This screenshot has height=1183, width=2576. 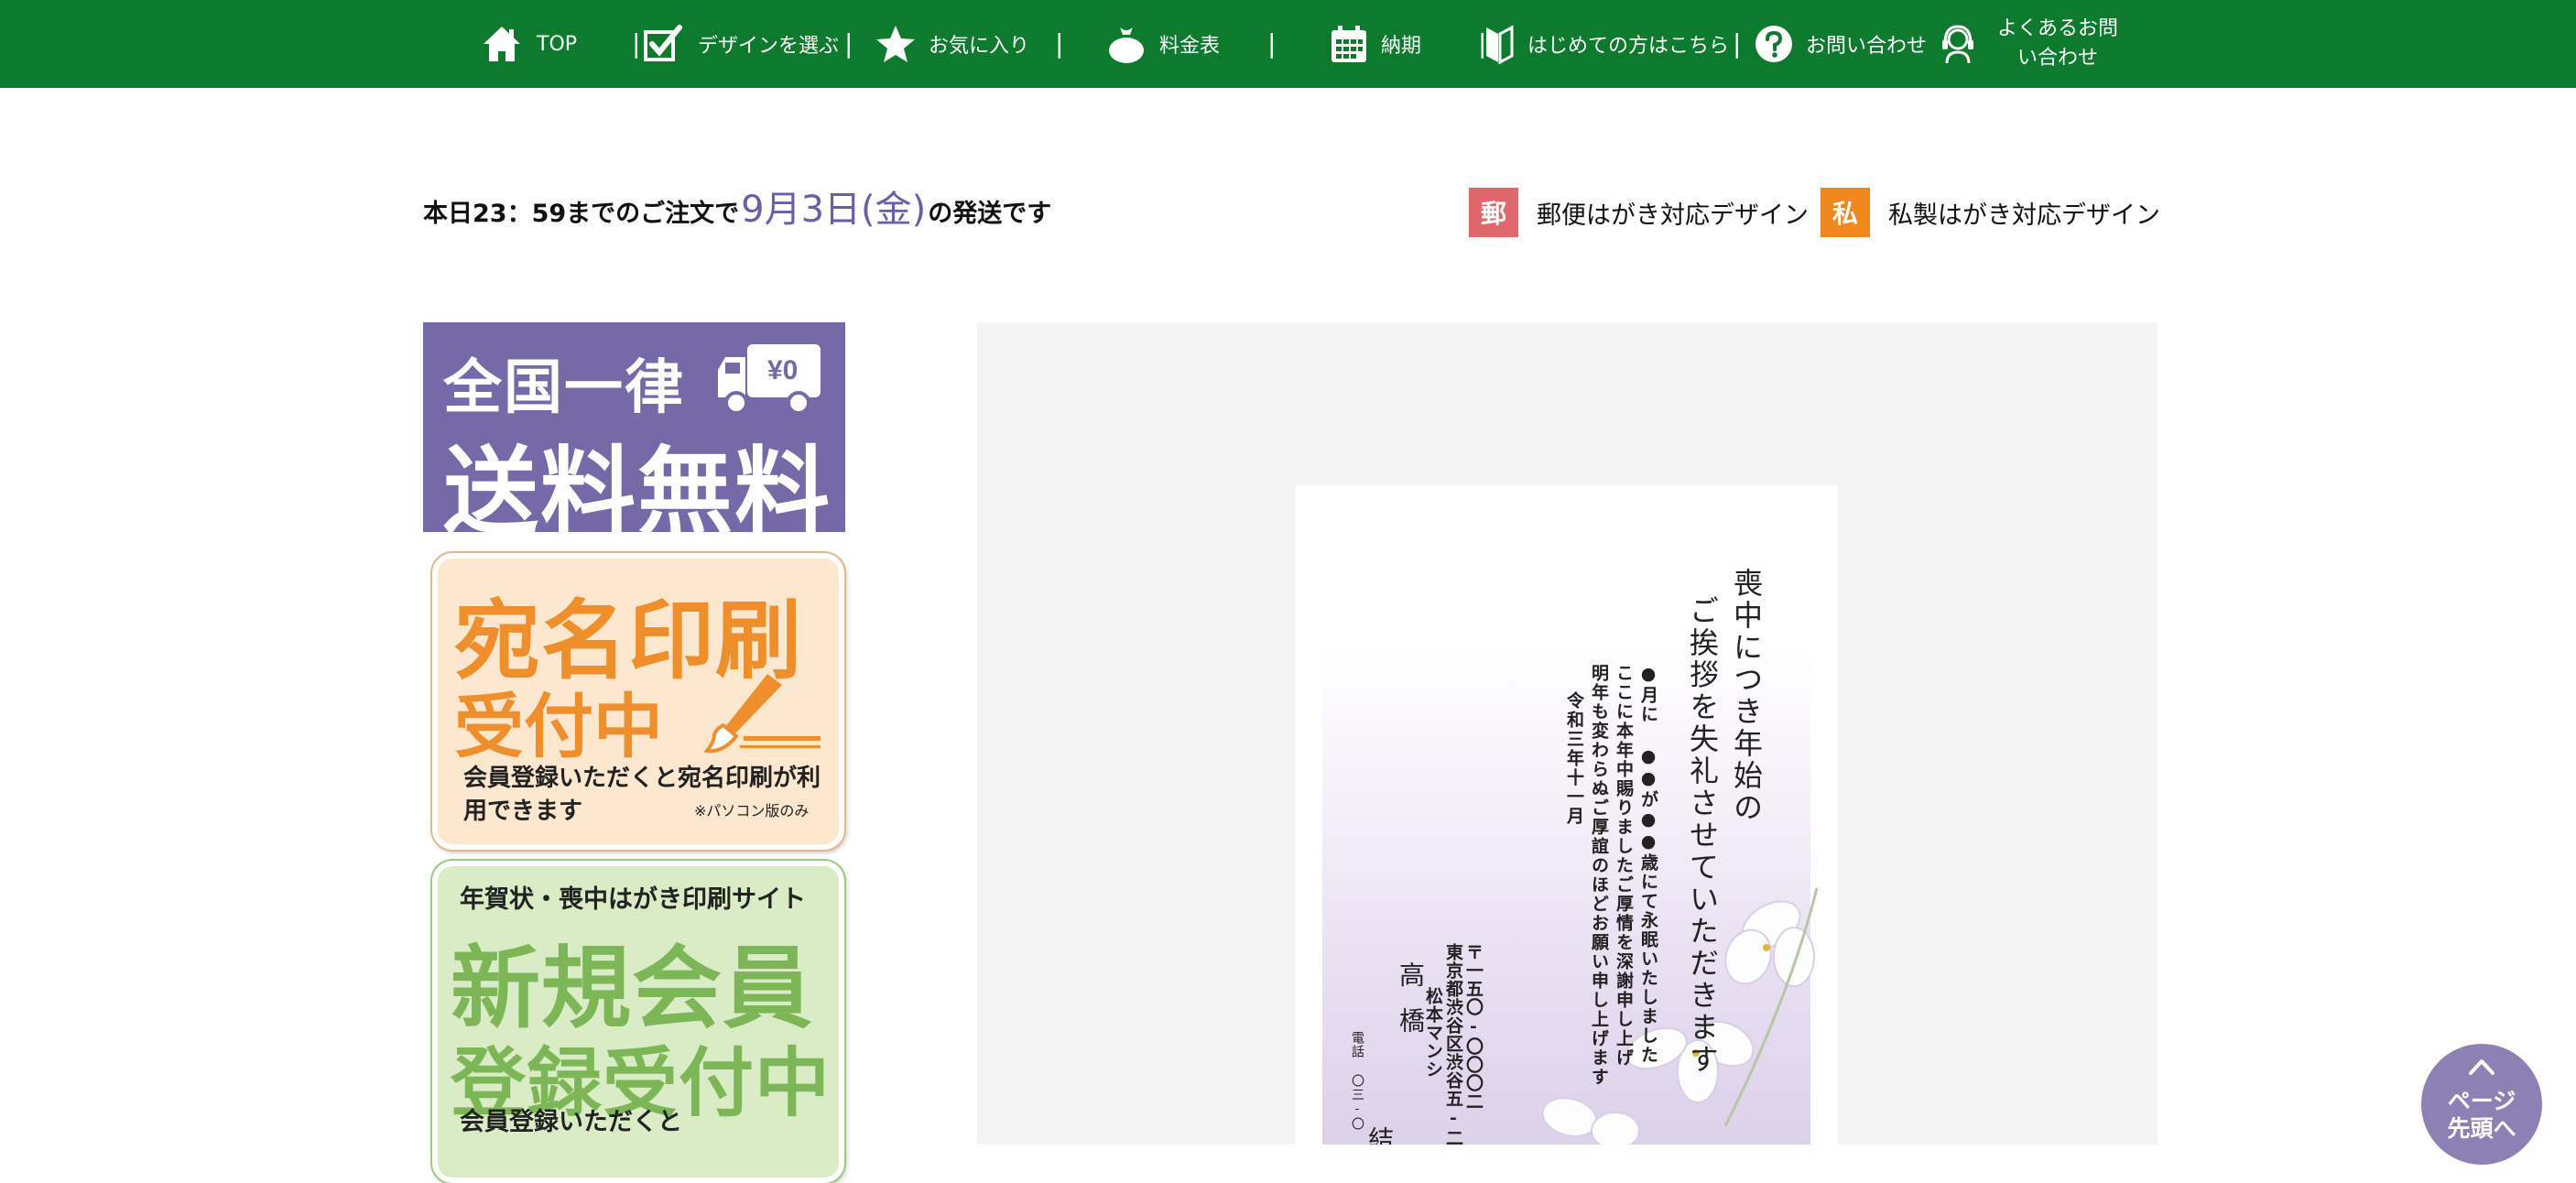 I want to click on nav-item-label: お気に入り, so click(x=979, y=46).